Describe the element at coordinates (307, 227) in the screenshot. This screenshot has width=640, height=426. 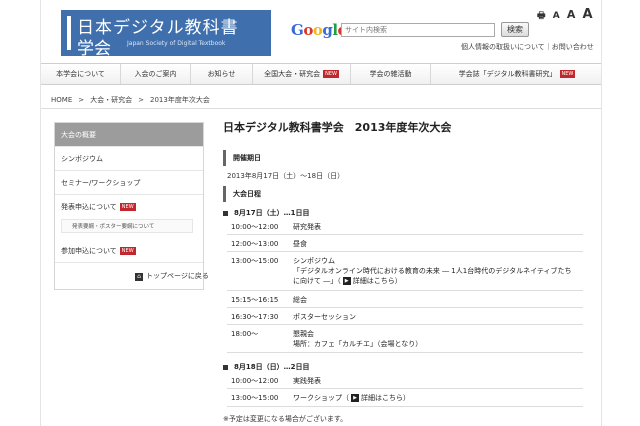
I see `row-event: 研究発表` at that location.